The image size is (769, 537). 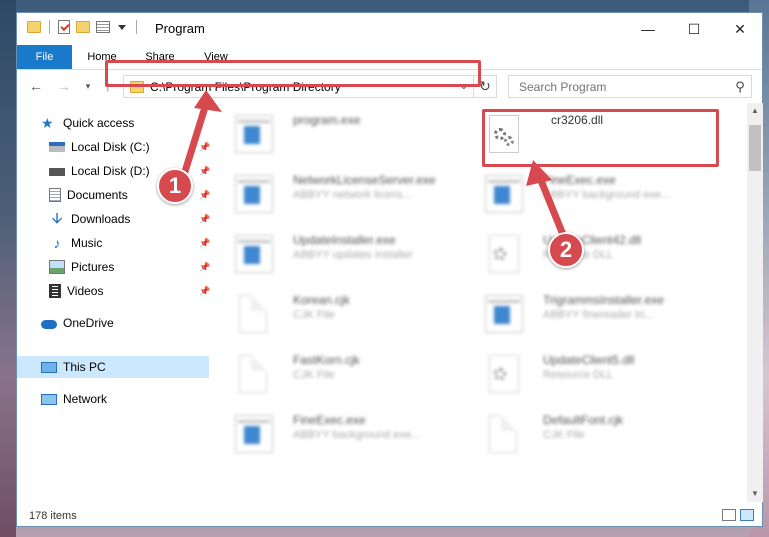 What do you see at coordinates (175, 186) in the screenshot?
I see `step-one-badge: 1` at bounding box center [175, 186].